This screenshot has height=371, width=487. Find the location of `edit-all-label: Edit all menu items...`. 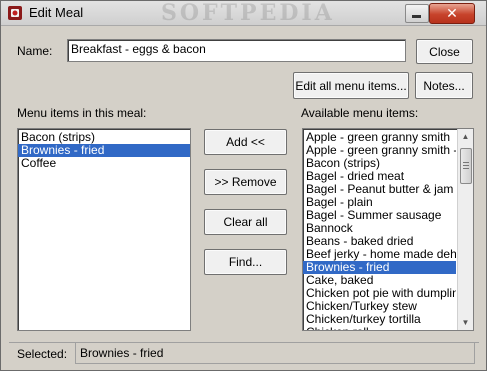

edit-all-label: Edit all menu items... is located at coordinates (351, 85).